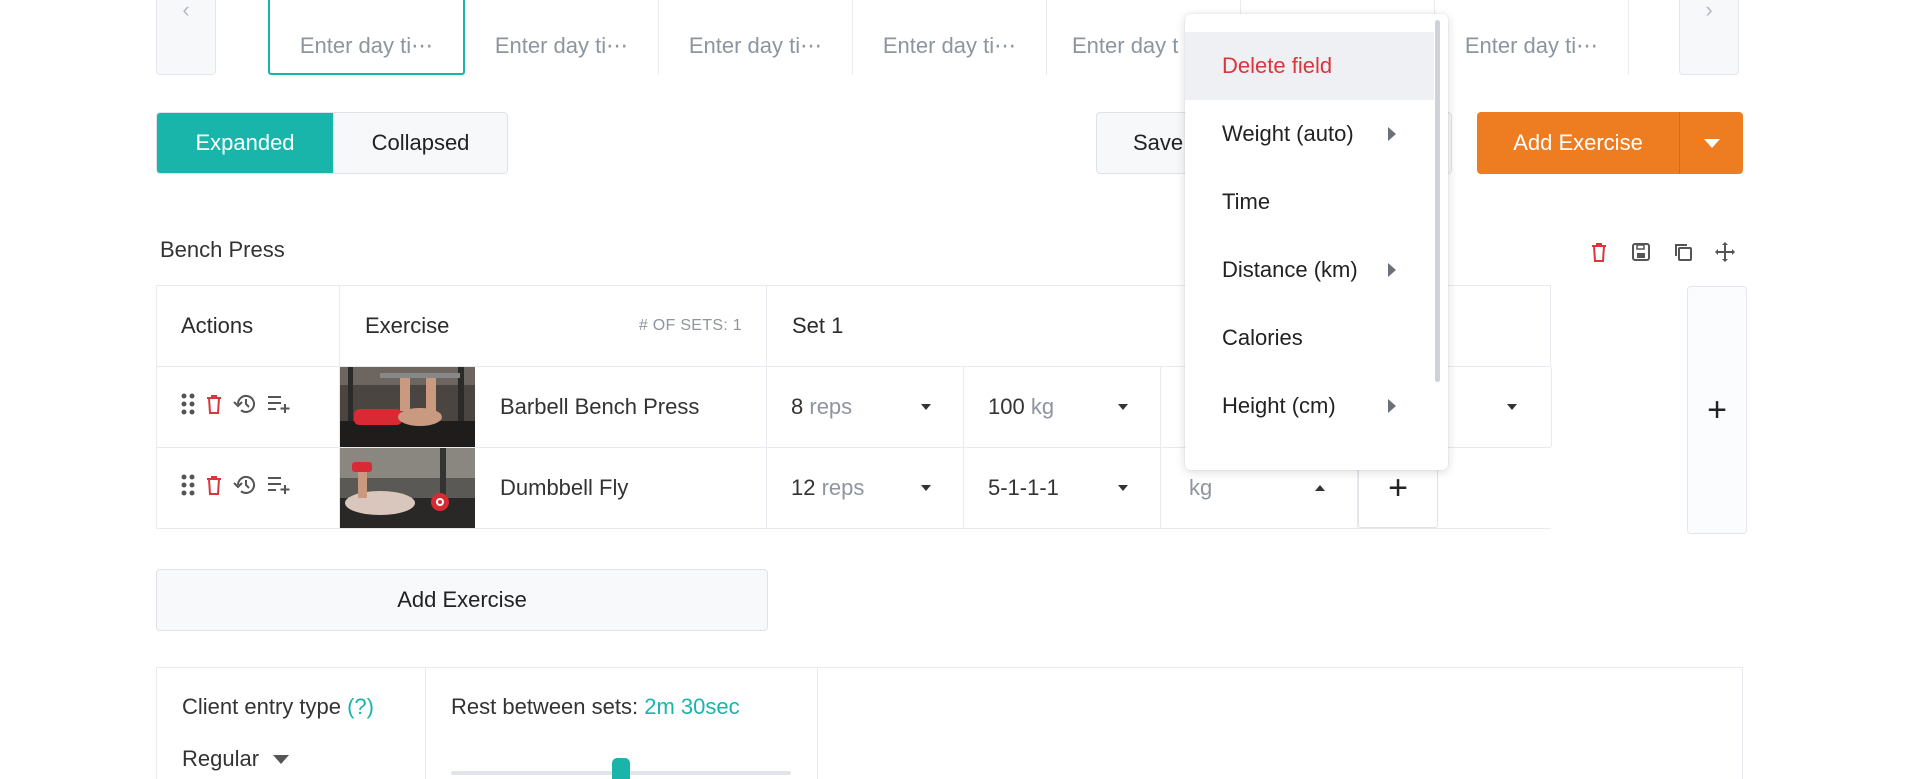 This screenshot has width=1920, height=779. What do you see at coordinates (186, 11) in the screenshot?
I see `chevron-left-icon: ‹` at bounding box center [186, 11].